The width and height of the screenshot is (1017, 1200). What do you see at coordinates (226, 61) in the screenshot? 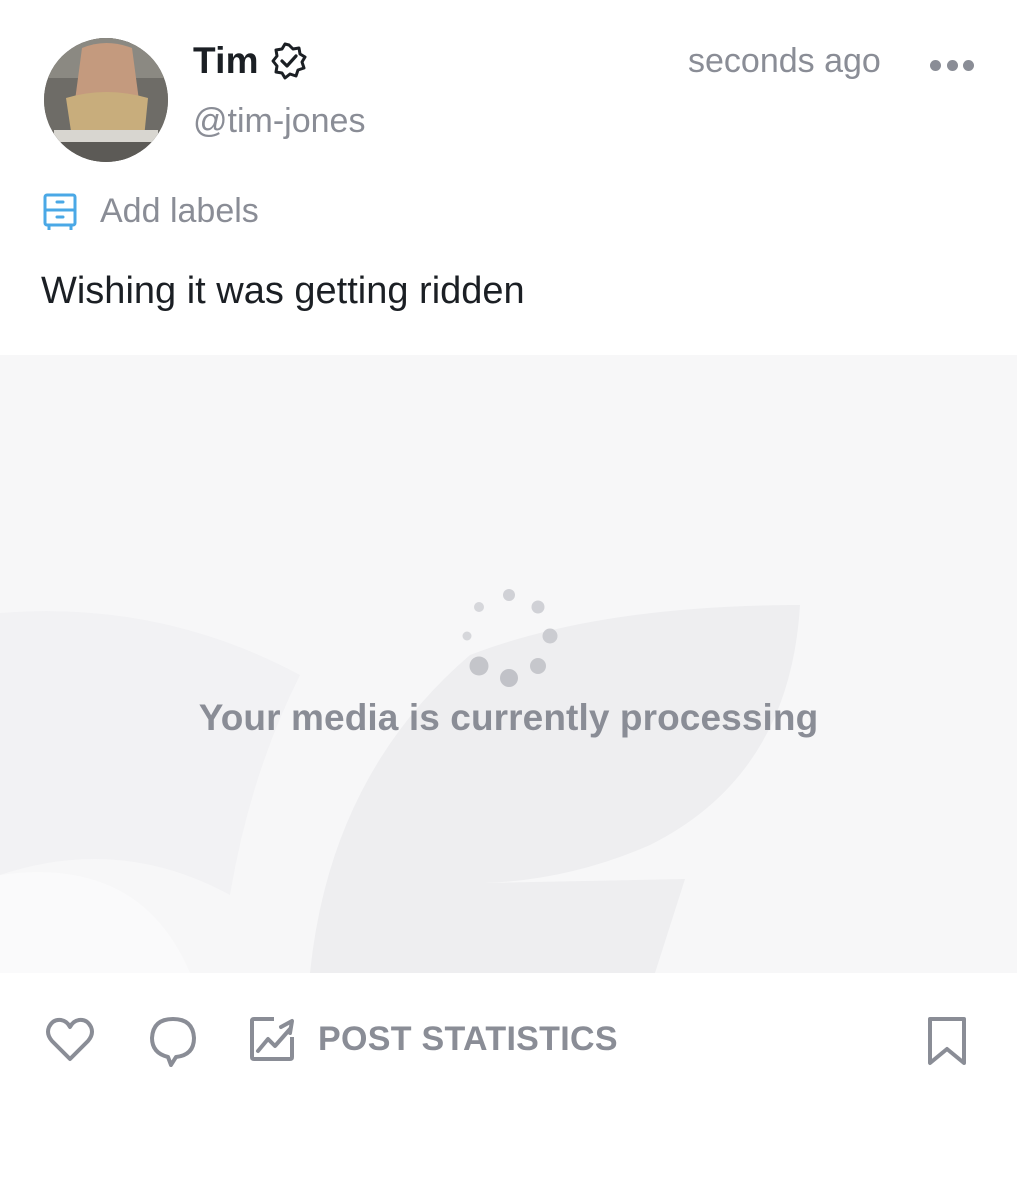
I see `author-display-name: Tim` at bounding box center [226, 61].